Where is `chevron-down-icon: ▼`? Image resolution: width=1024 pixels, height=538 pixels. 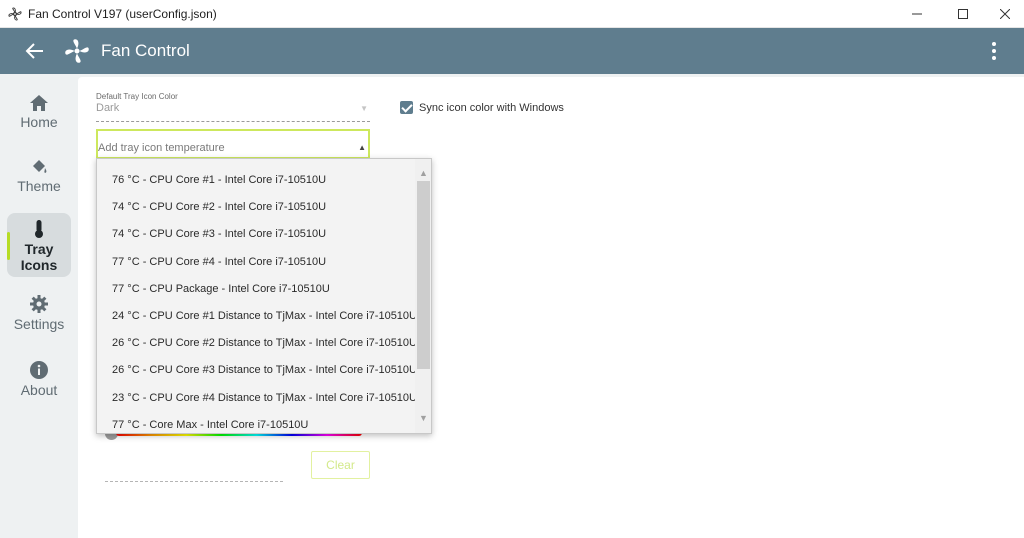 chevron-down-icon: ▼ is located at coordinates (364, 108).